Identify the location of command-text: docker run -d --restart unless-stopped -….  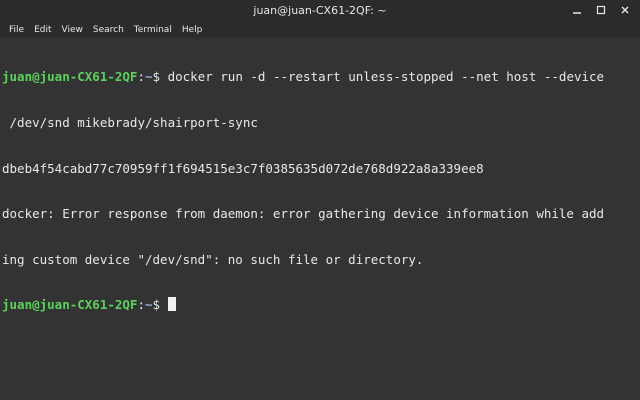
(386, 77).